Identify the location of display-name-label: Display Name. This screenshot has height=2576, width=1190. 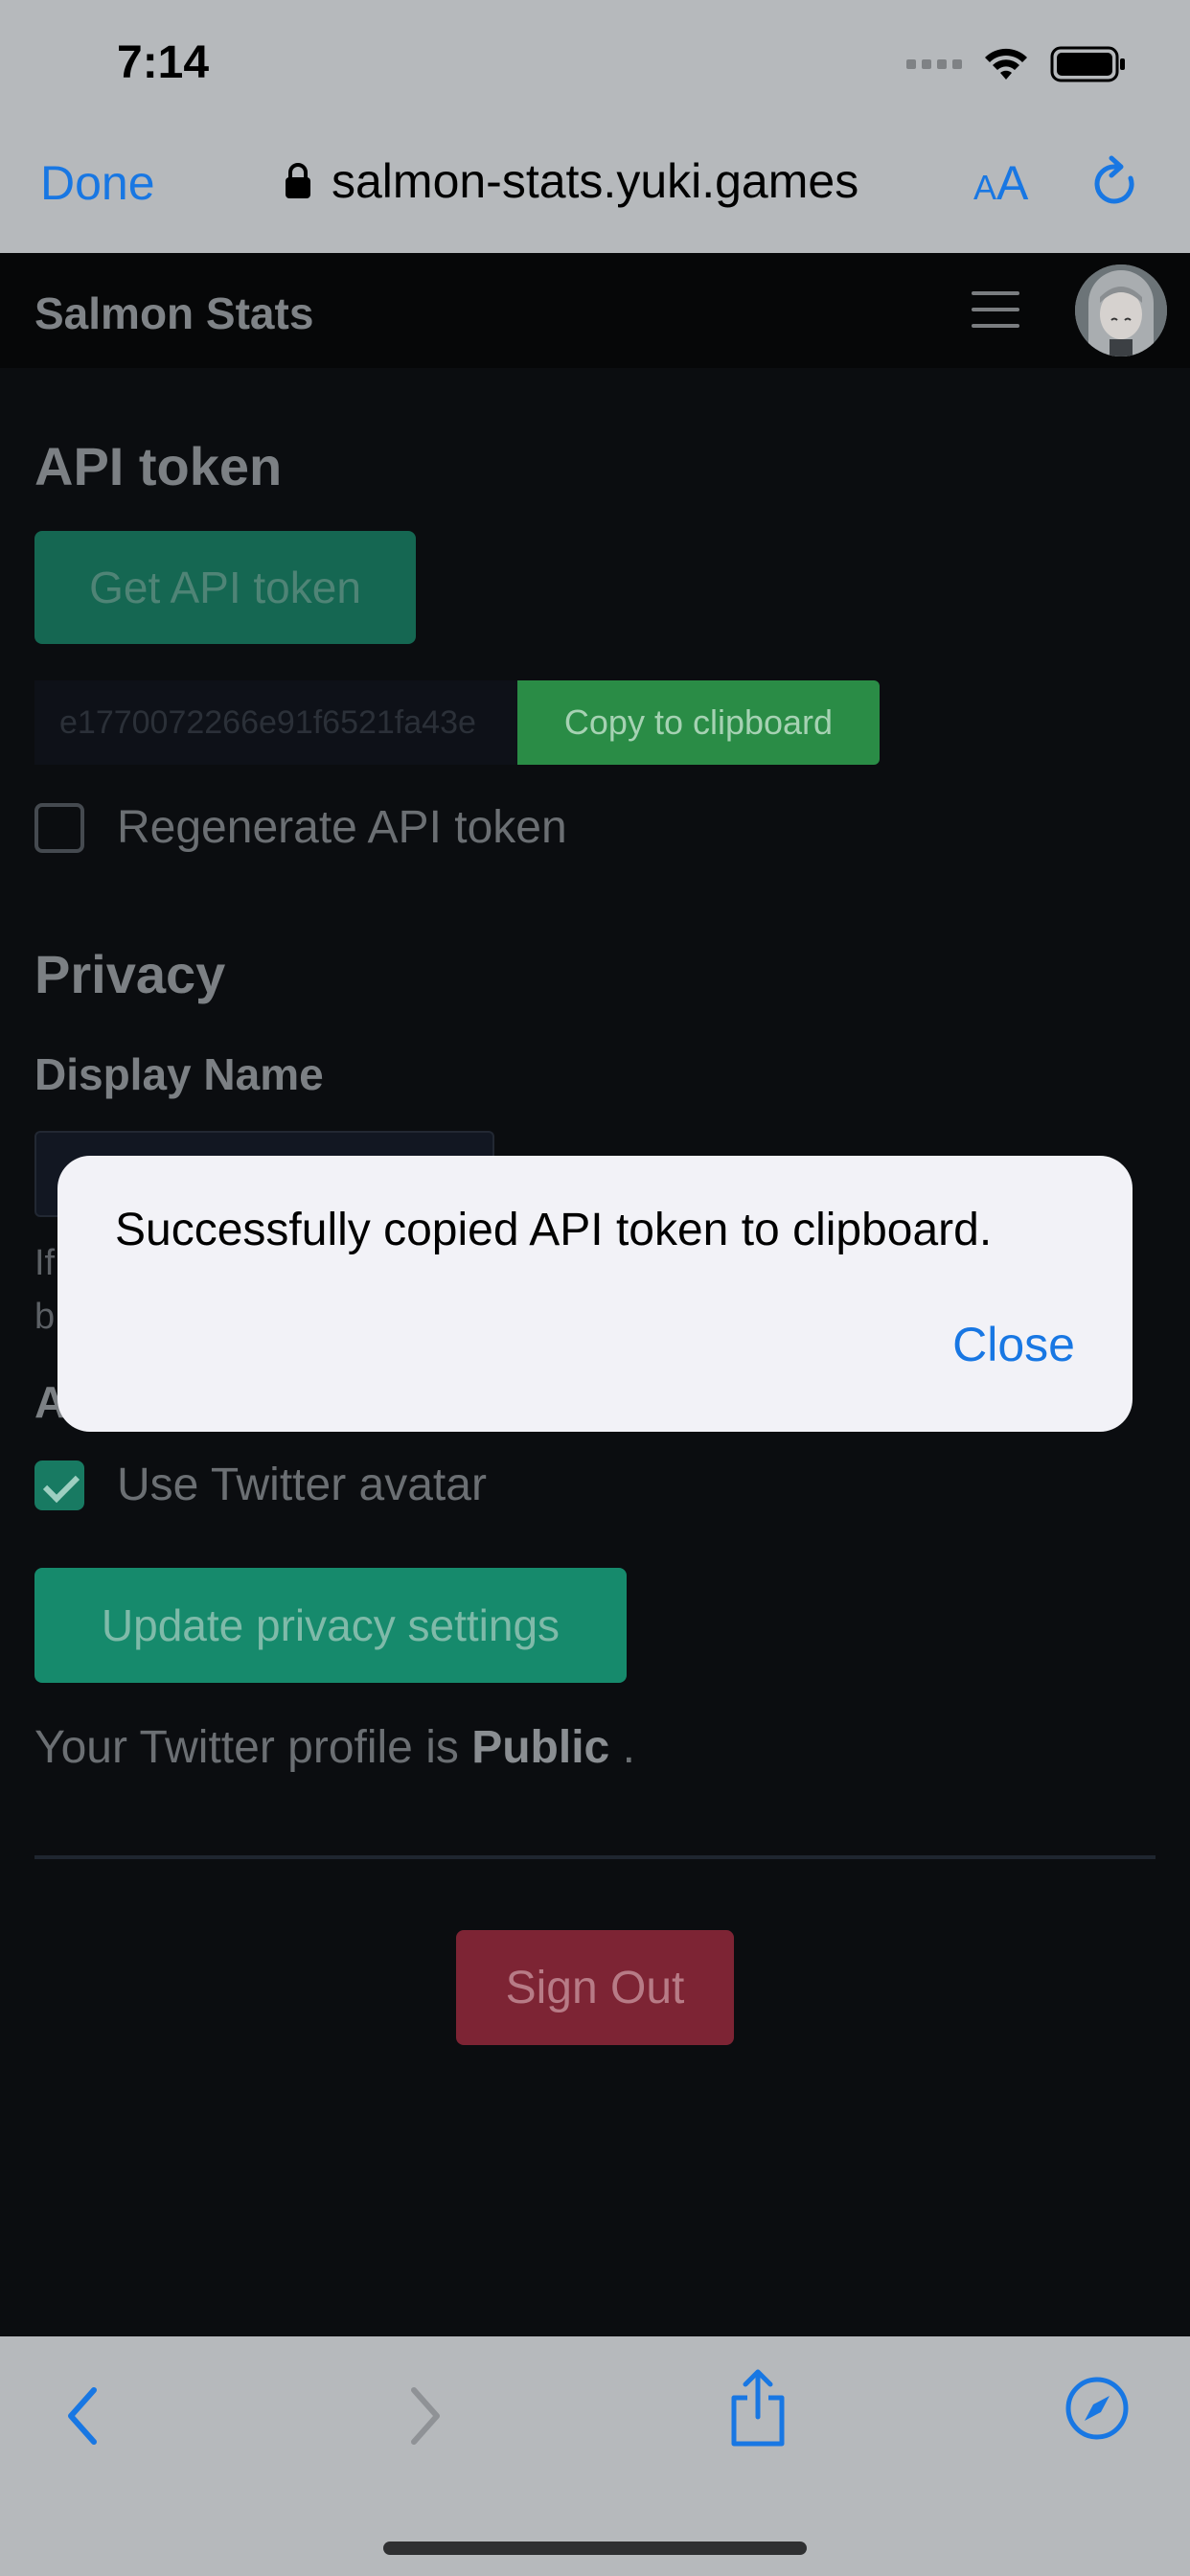
(179, 1074).